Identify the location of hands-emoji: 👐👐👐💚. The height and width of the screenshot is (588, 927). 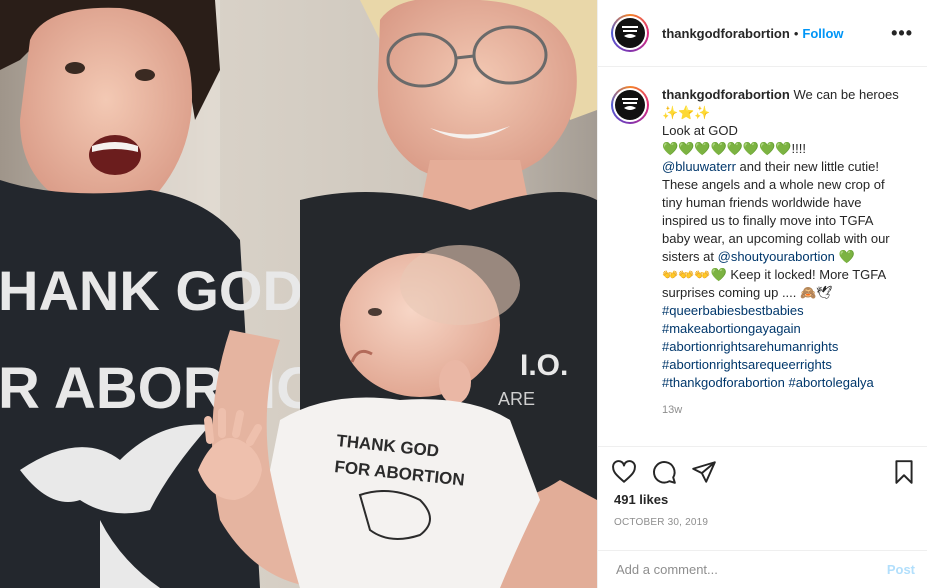
(694, 274).